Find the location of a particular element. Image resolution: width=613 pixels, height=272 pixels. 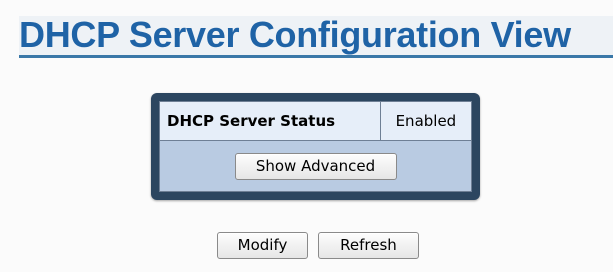

page-header: DHCP Server Configuration View is located at coordinates (316, 37).